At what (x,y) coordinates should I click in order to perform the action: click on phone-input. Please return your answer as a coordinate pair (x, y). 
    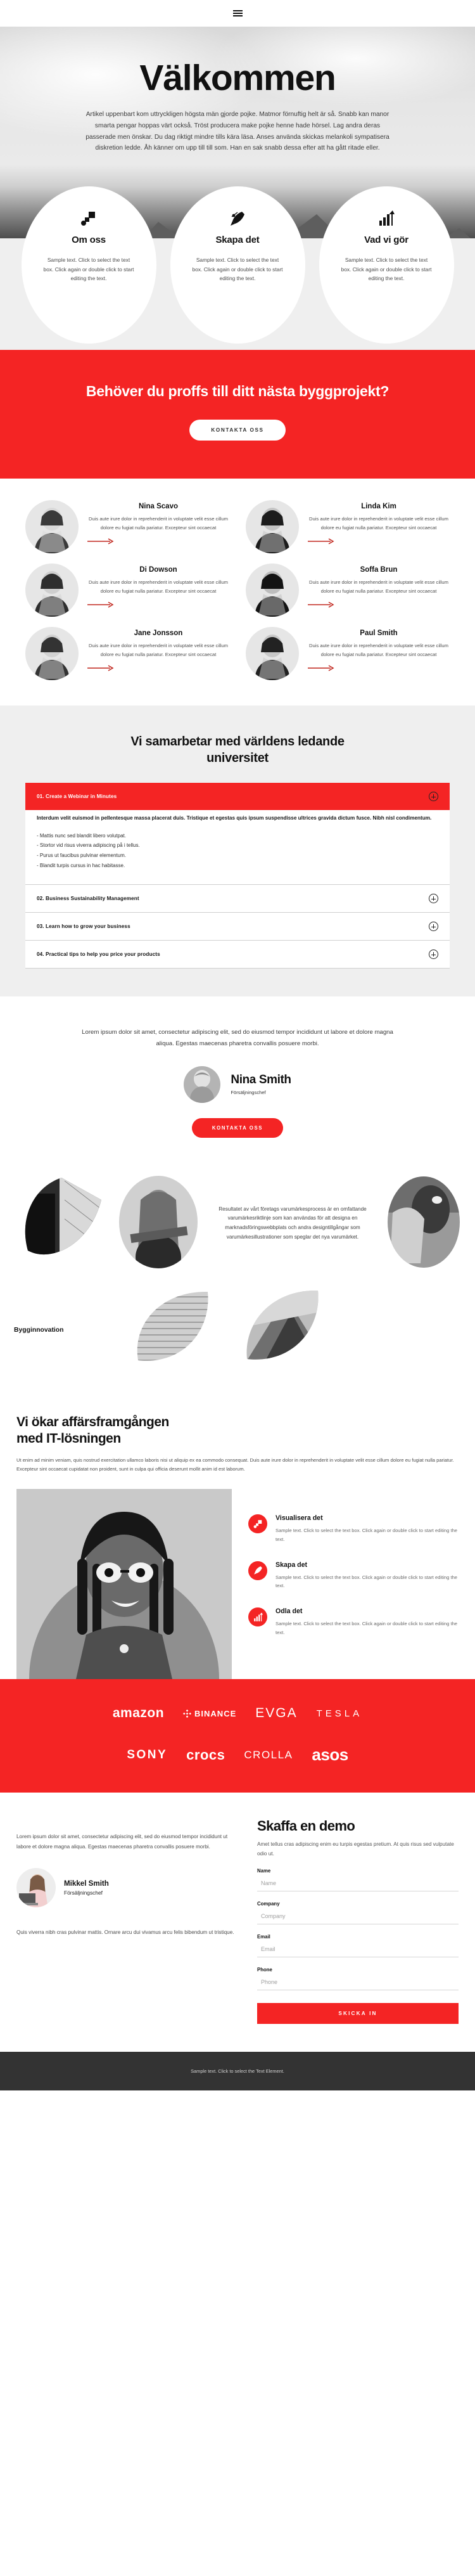
    Looking at the image, I should click on (358, 1983).